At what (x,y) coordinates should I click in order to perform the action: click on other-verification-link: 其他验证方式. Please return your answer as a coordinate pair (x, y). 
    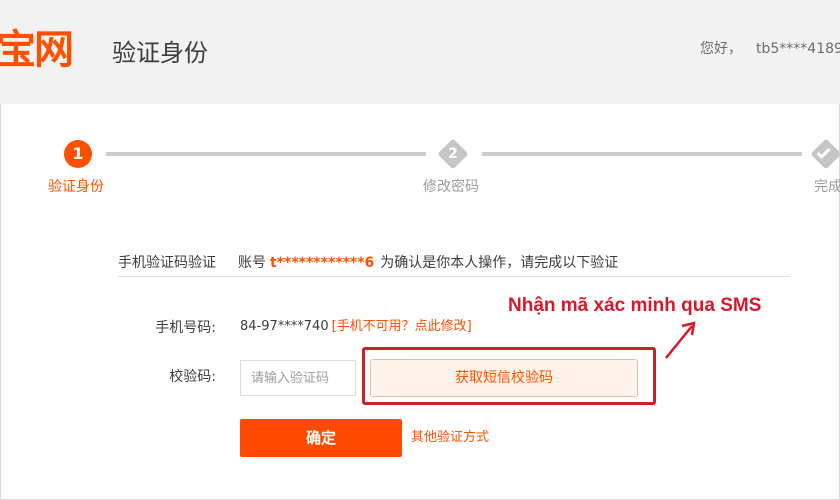
    Looking at the image, I should click on (450, 438).